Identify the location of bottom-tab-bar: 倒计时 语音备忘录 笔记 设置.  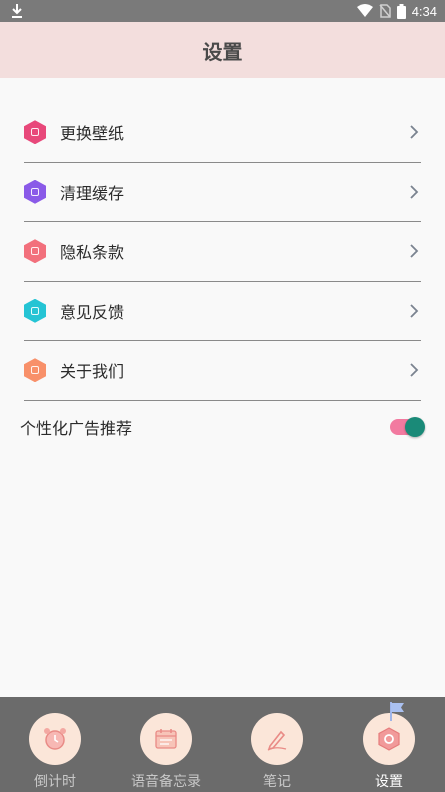
(222, 744).